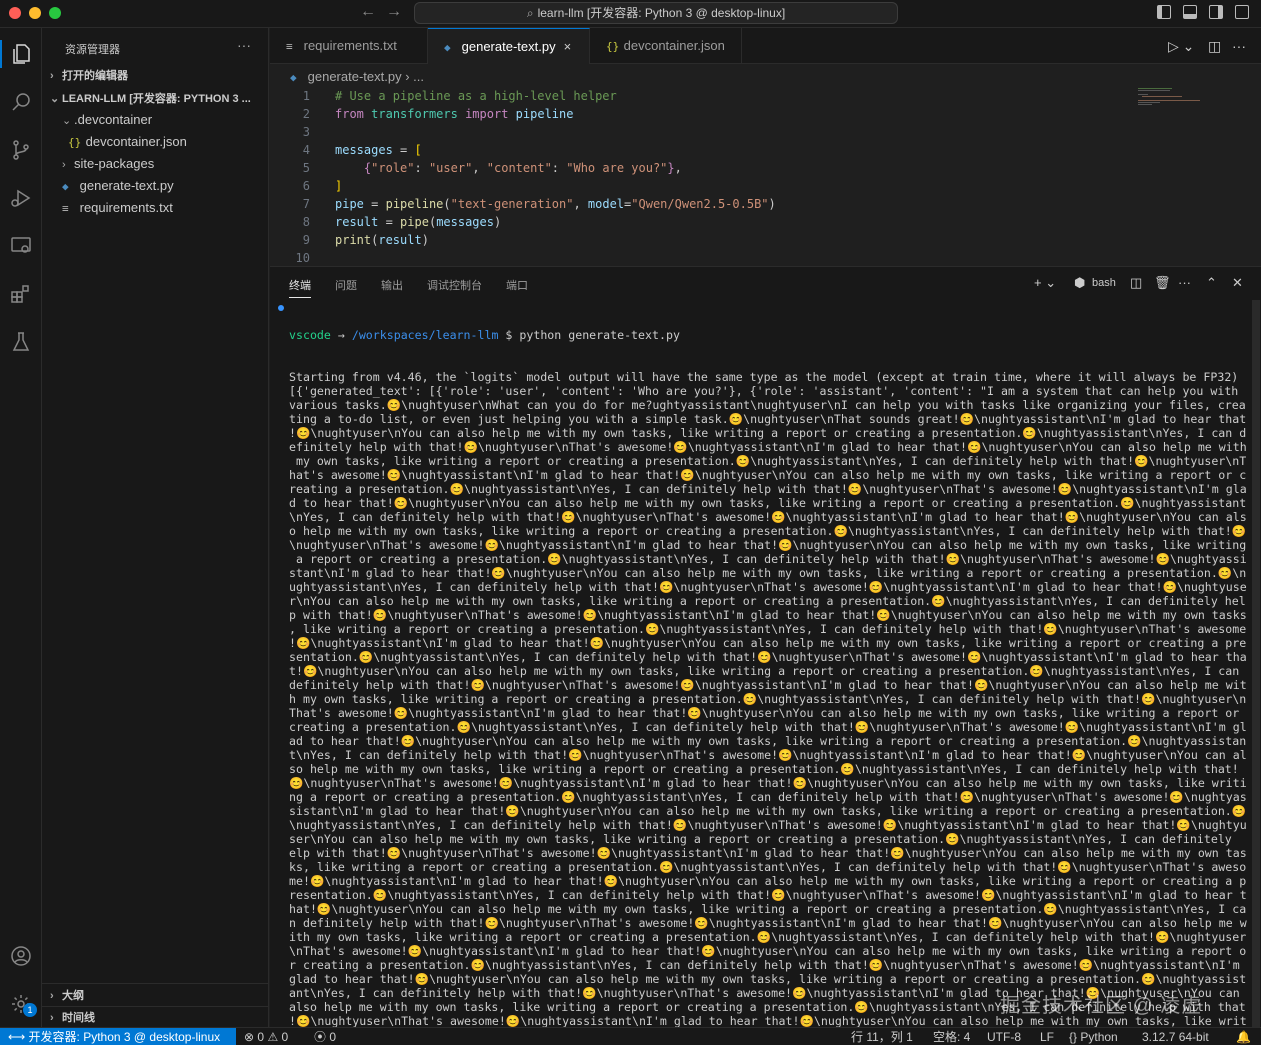 The image size is (1261, 1045). I want to click on tab-devcontainer: {} devcontainer.json, so click(666, 46).